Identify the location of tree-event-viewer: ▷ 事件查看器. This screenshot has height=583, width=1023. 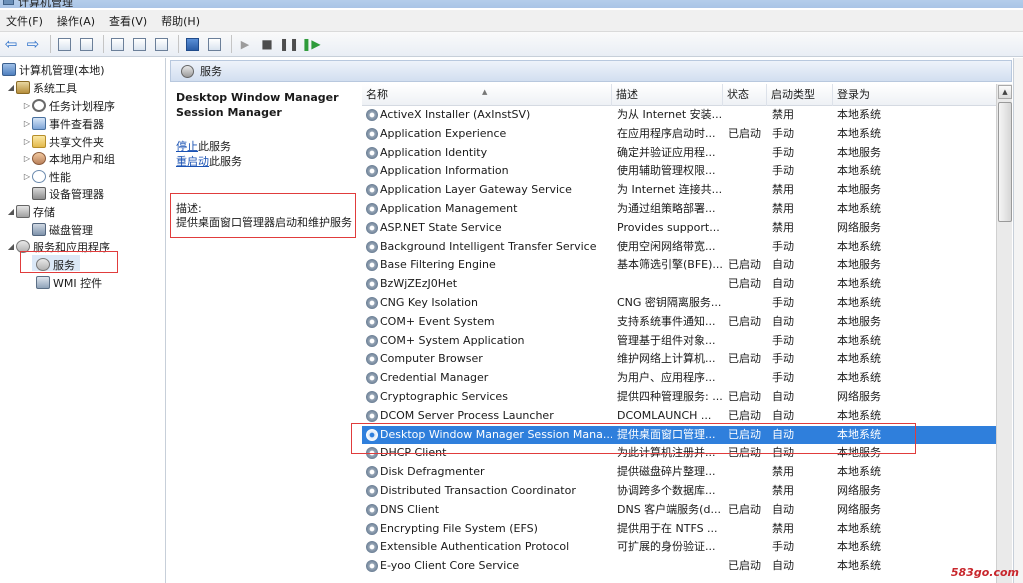
(63, 123).